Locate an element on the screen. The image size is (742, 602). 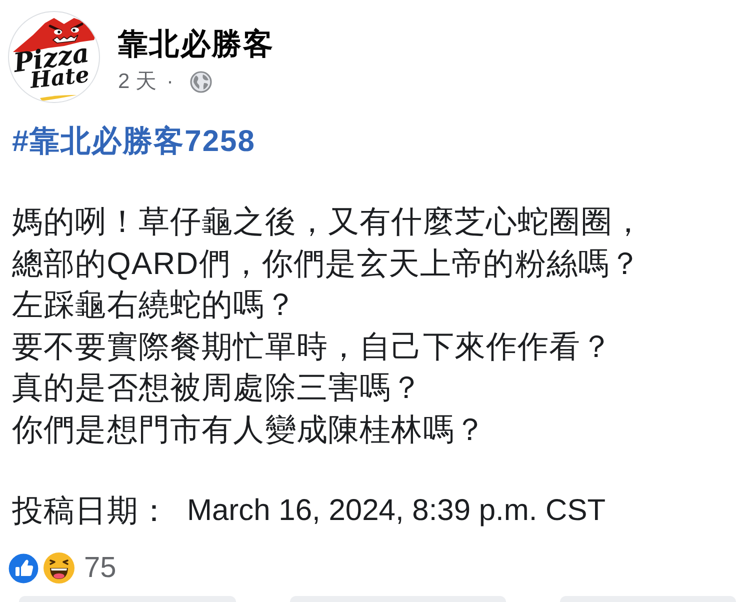
post-text-line: 總部的QARD們，你們是玄天上帝的粉絲嗎？ is located at coordinates (327, 263).